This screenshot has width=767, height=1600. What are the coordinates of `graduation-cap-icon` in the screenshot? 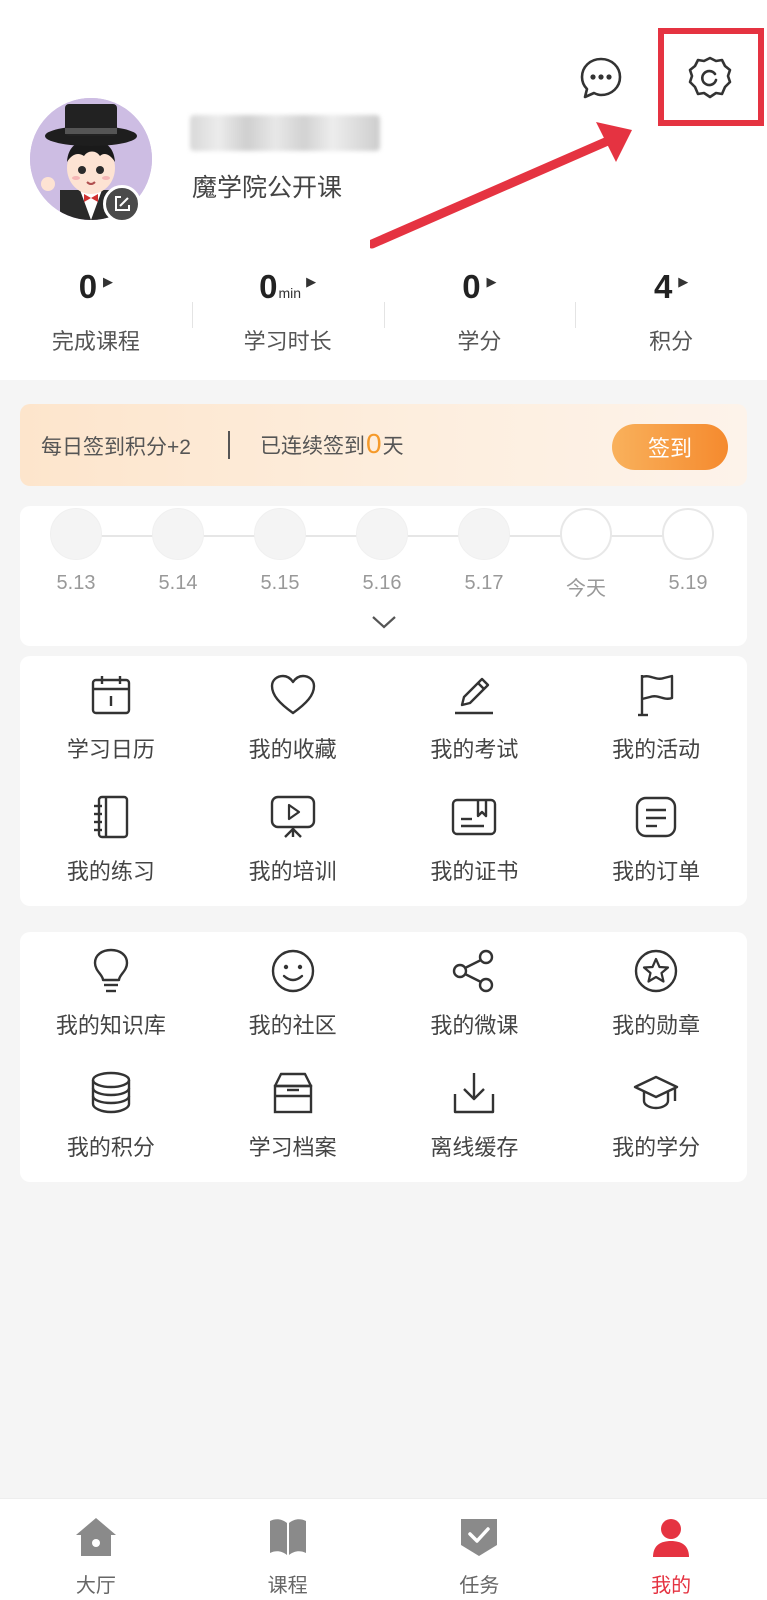 It's located at (656, 1092).